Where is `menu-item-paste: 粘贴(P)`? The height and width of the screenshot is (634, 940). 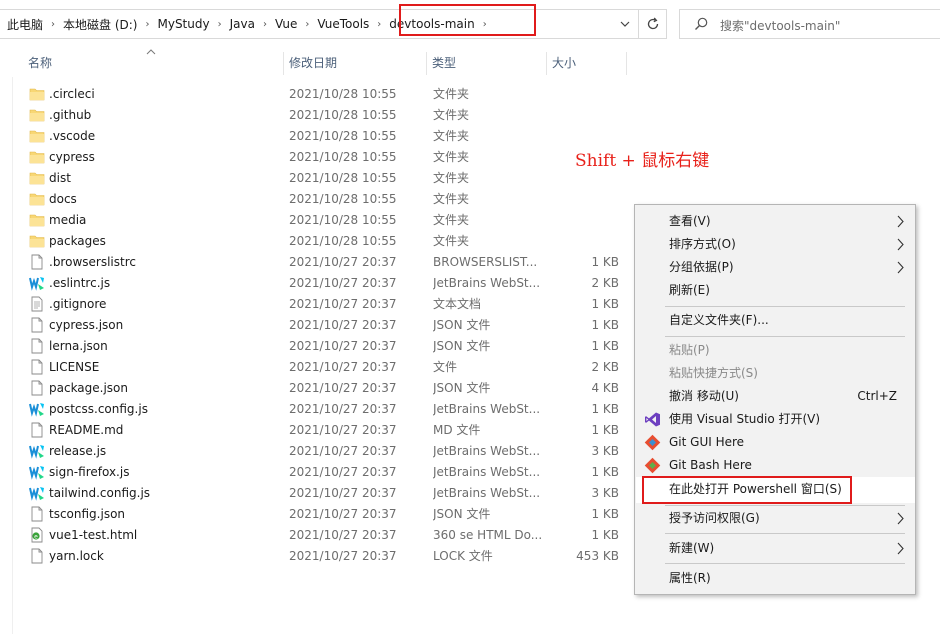 menu-item-paste: 粘贴(P) is located at coordinates (775, 350).